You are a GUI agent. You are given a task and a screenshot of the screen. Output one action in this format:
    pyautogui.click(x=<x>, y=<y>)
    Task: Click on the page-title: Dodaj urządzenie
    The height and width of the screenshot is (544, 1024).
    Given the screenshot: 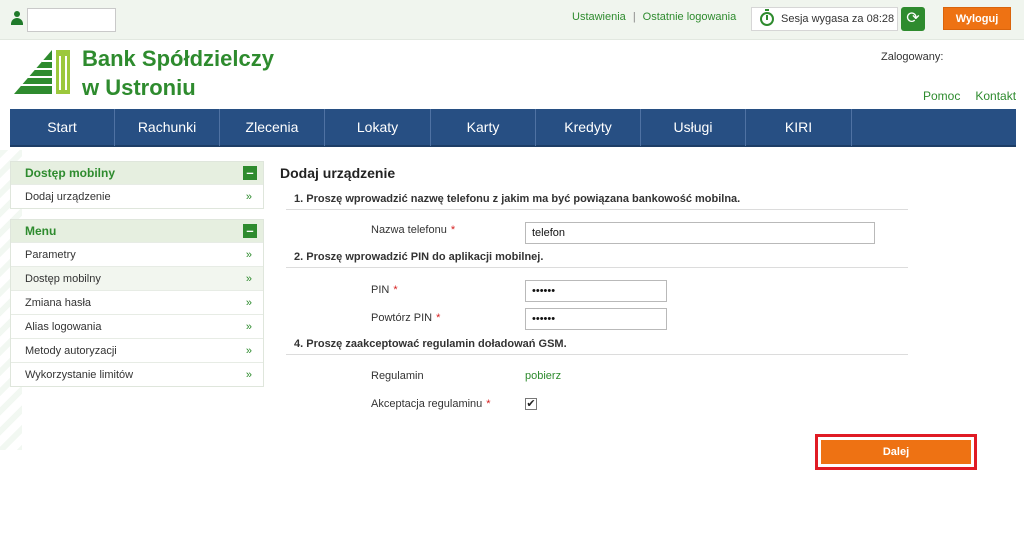 What is the action you would take?
    pyautogui.click(x=338, y=173)
    